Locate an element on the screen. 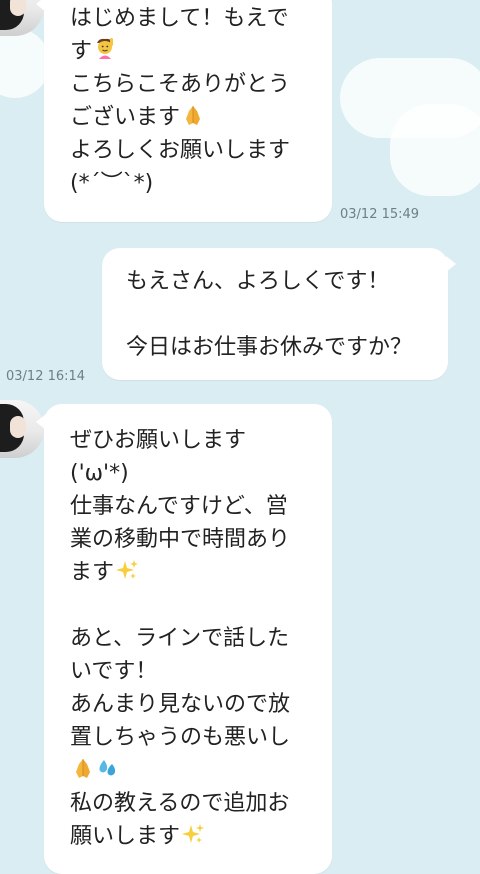  message-line: もえさん、よろしくです！ is located at coordinates (258, 281).